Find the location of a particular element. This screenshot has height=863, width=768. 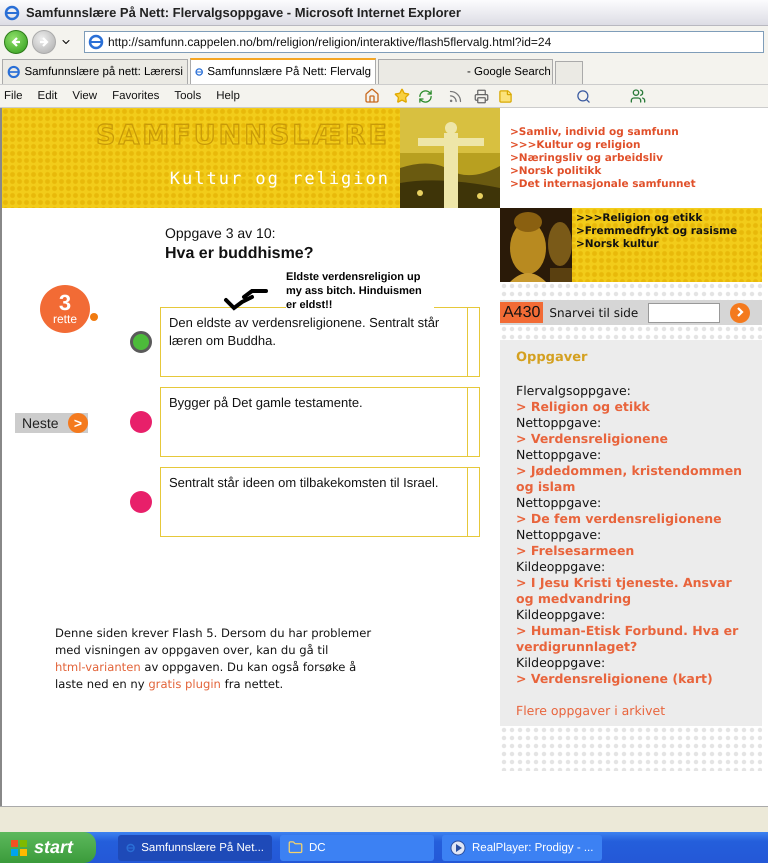

section-link: >>>Kultur og religion is located at coordinates (639, 145).